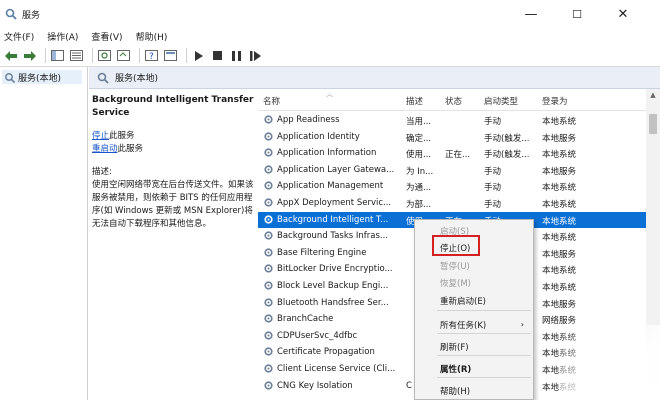 This screenshot has width=660, height=400. I want to click on table-row: AppX Deployment Servic... 为部... 手动 本地系统, so click(452, 203).